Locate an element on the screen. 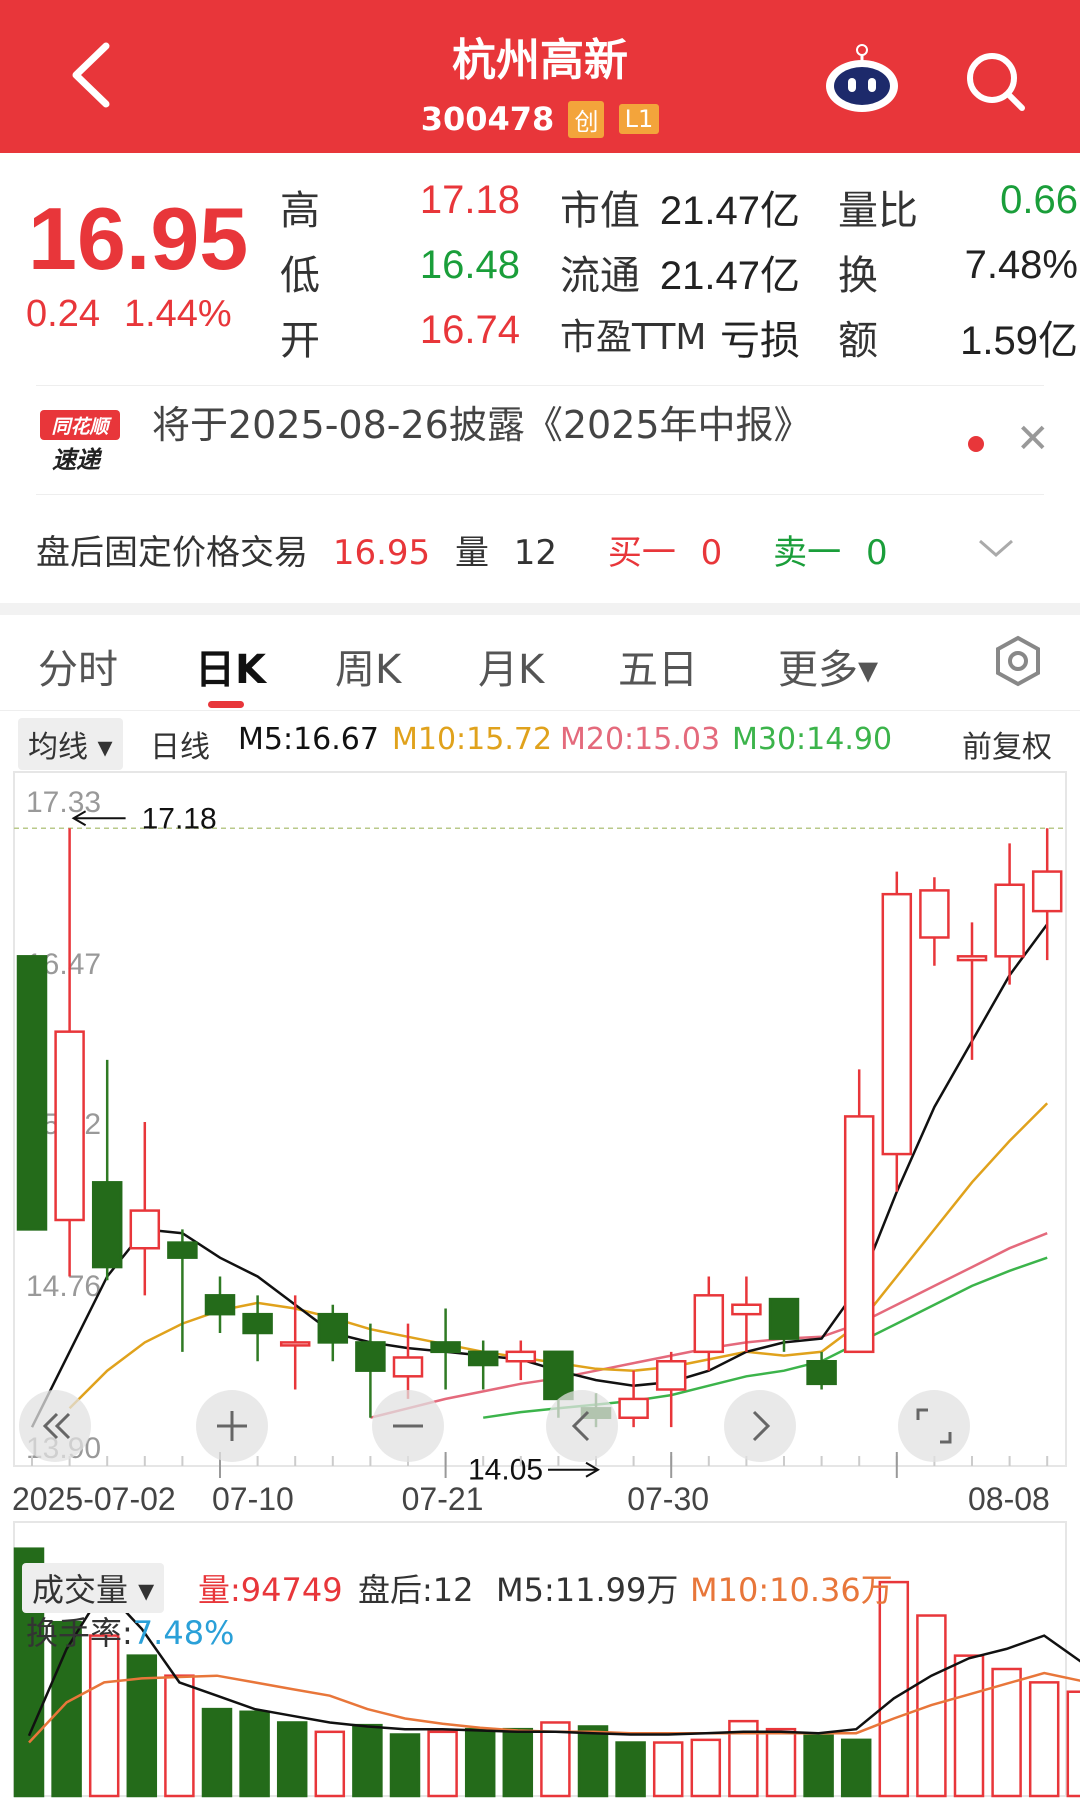 Image resolution: width=1080 pixels, height=1811 pixels. low-label: 低 is located at coordinates (300, 276).